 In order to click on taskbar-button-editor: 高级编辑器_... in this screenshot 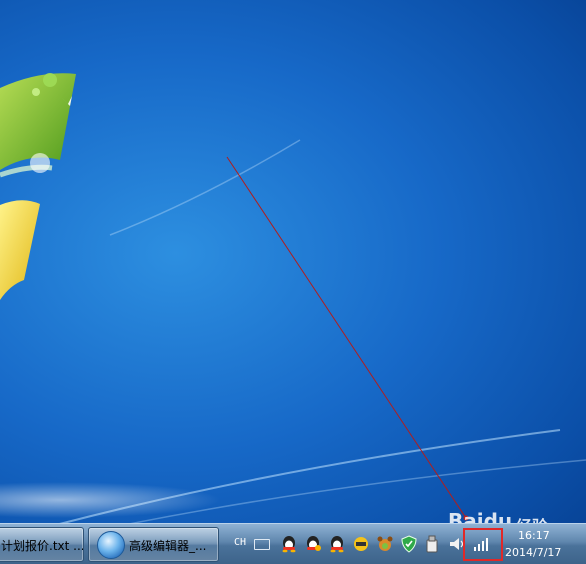, I will do `click(153, 544)`.